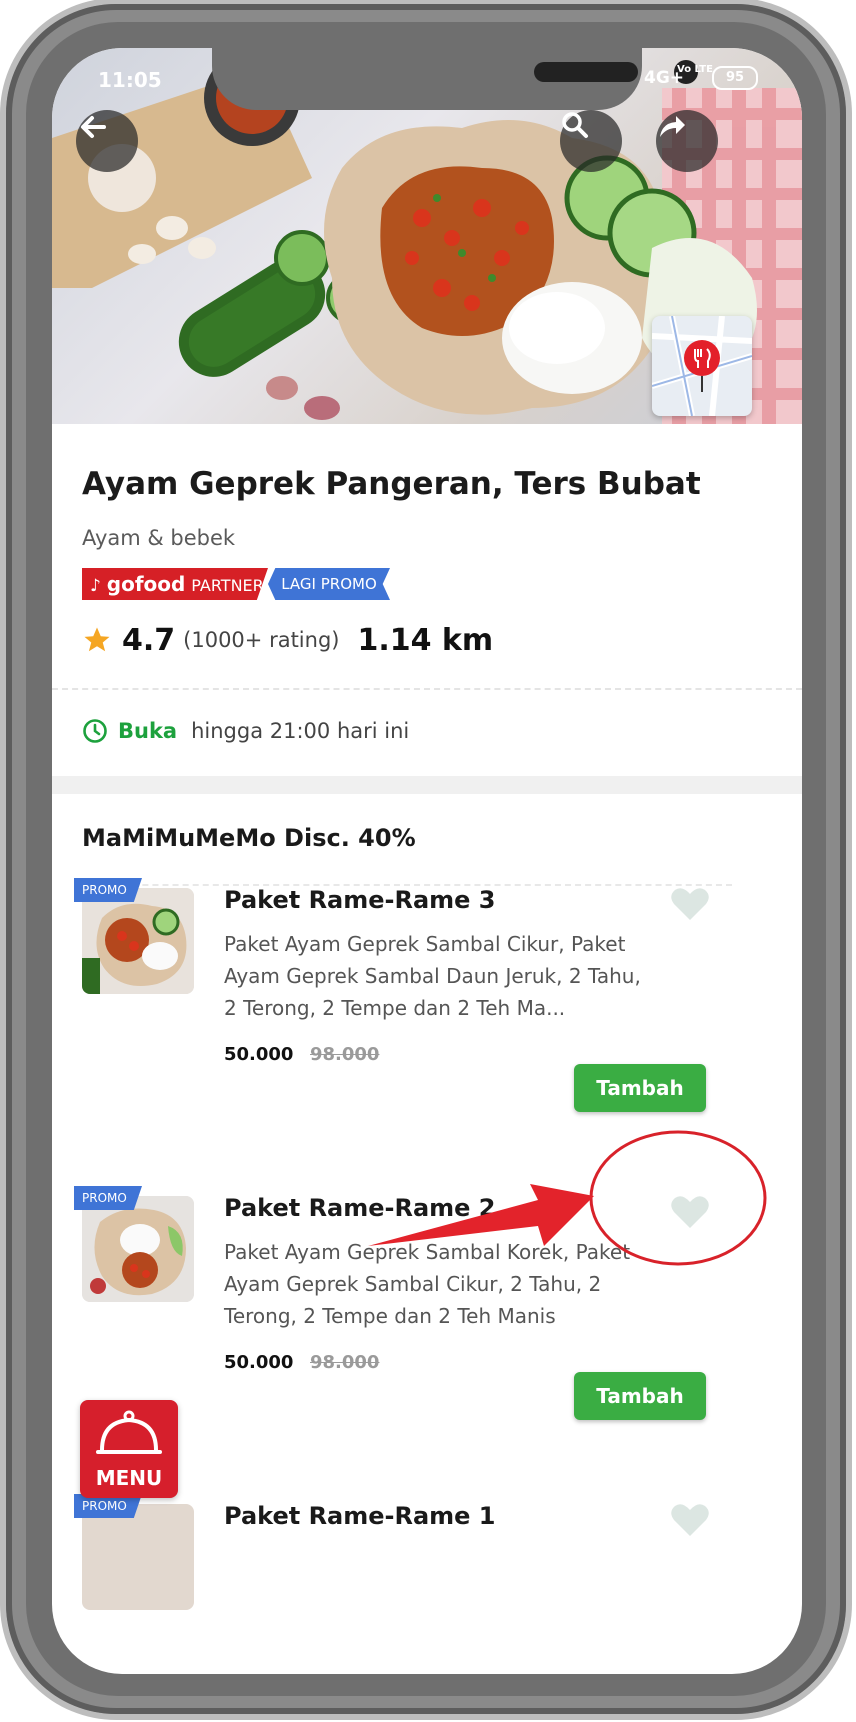 The width and height of the screenshot is (856, 1722). I want to click on section-separator, so click(427, 785).